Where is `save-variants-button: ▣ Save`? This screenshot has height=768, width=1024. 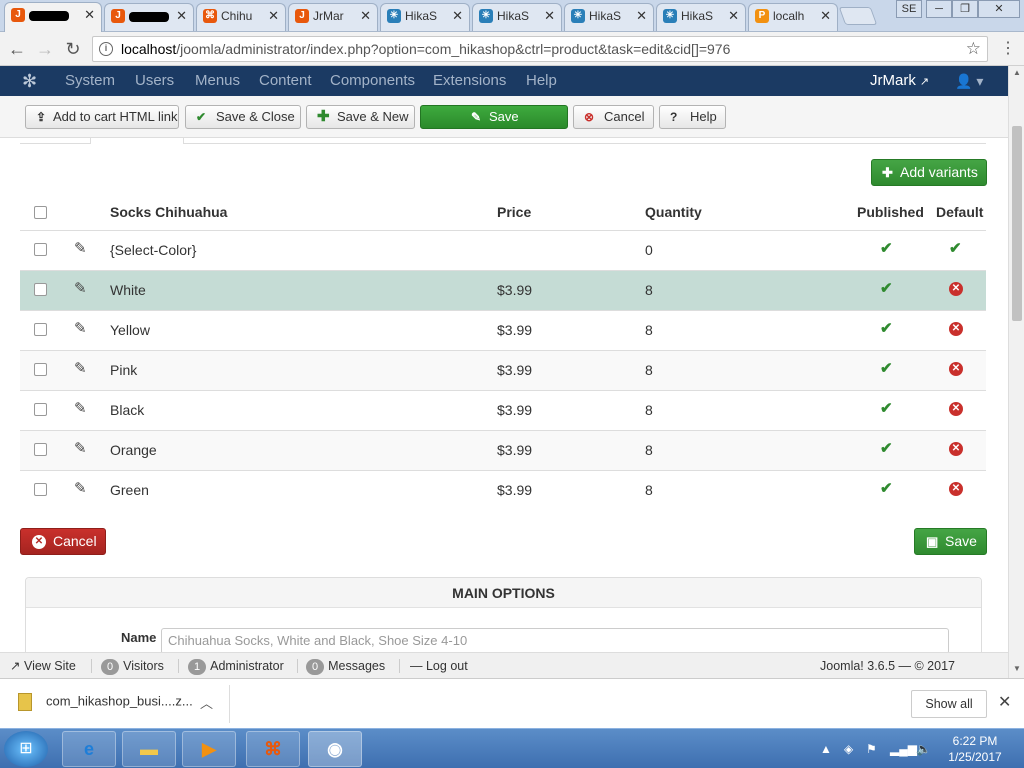
save-variants-button: ▣ Save is located at coordinates (950, 541).